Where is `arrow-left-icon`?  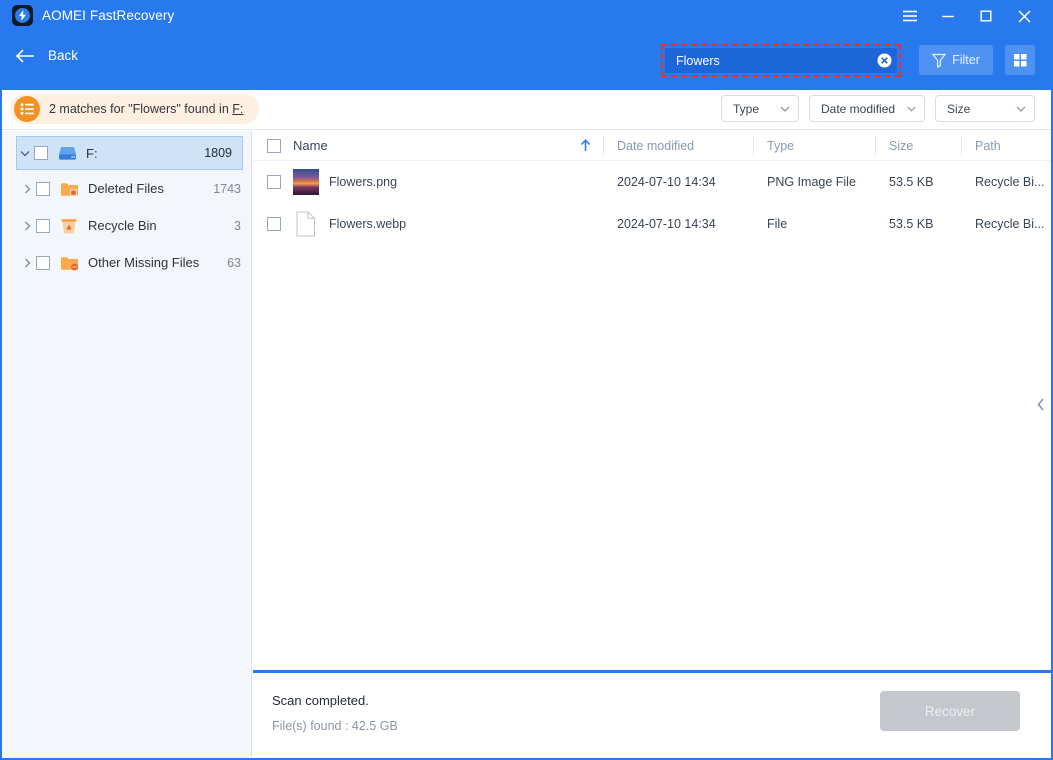
arrow-left-icon is located at coordinates (25, 55).